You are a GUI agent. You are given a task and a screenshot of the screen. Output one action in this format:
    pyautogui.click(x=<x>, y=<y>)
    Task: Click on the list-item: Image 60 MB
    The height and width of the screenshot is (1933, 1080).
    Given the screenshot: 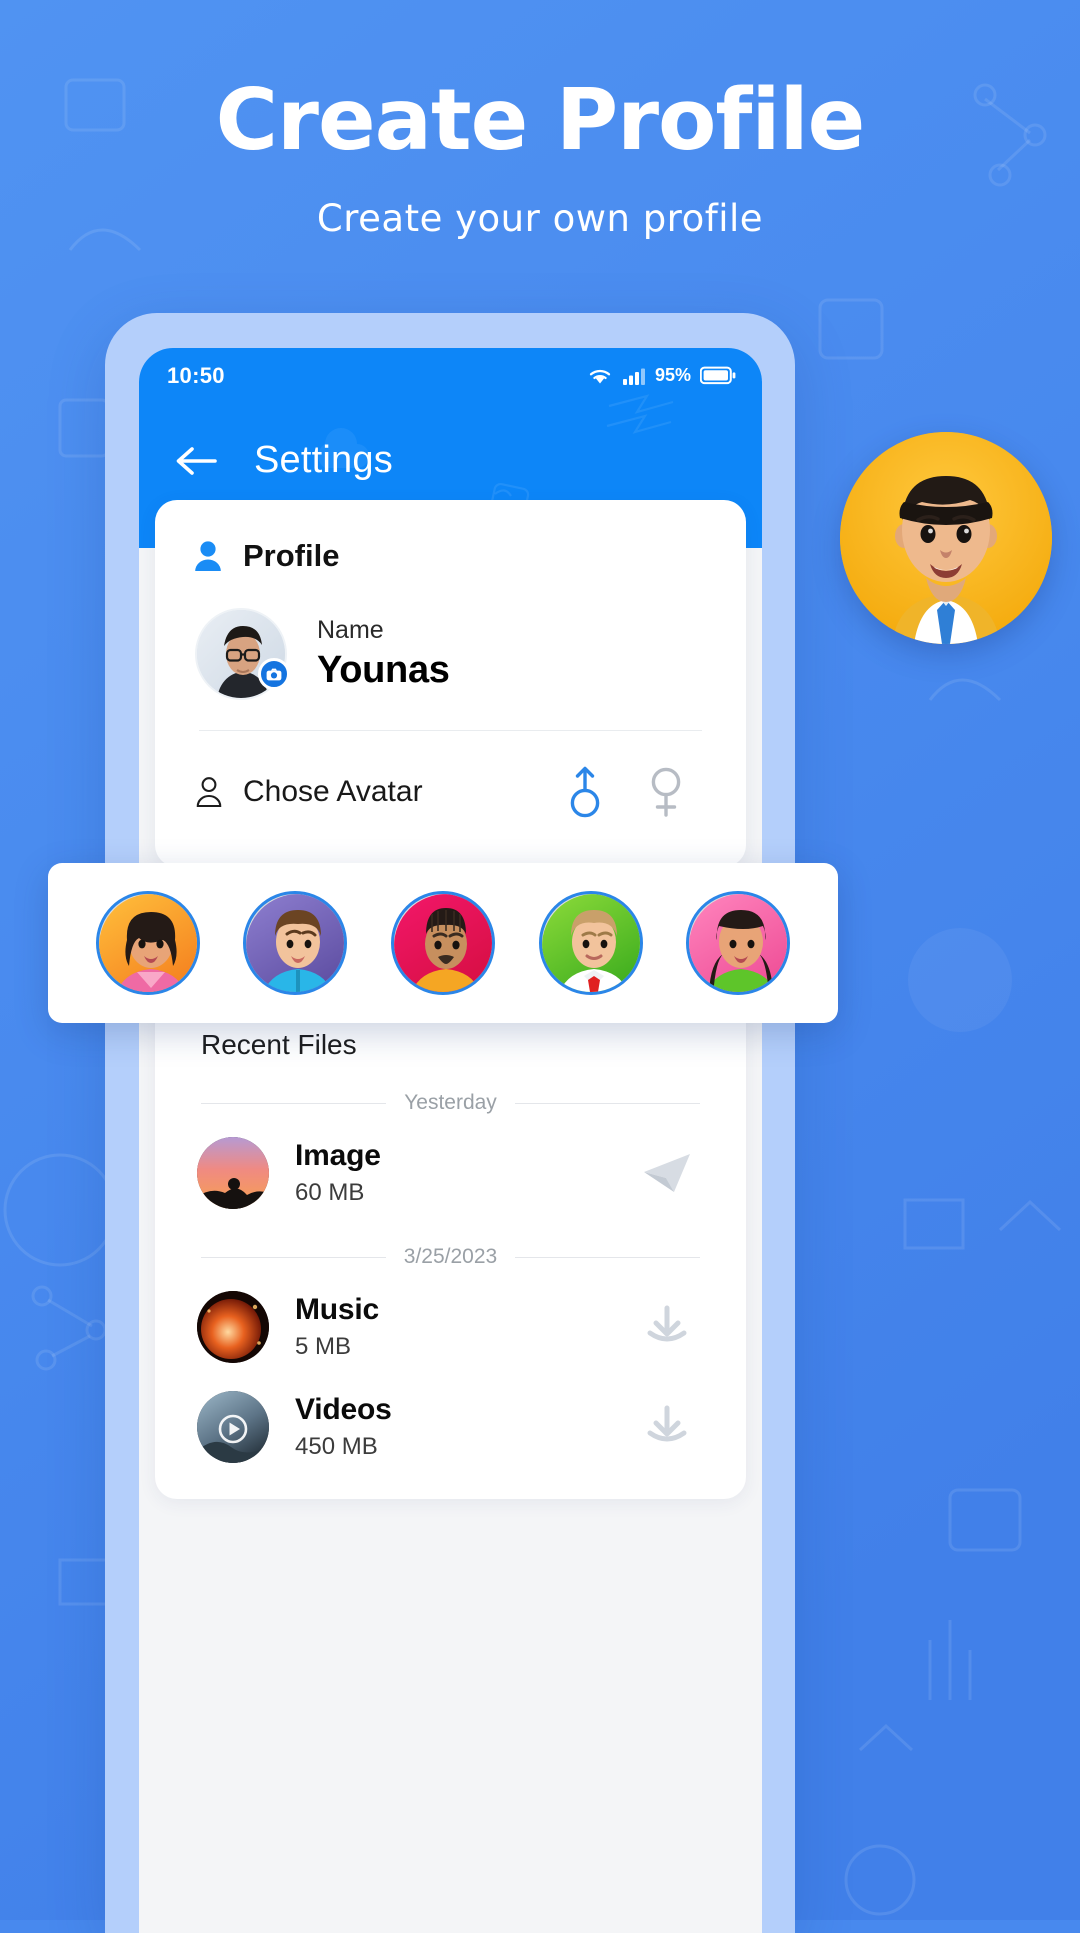 What is the action you would take?
    pyautogui.click(x=450, y=1165)
    